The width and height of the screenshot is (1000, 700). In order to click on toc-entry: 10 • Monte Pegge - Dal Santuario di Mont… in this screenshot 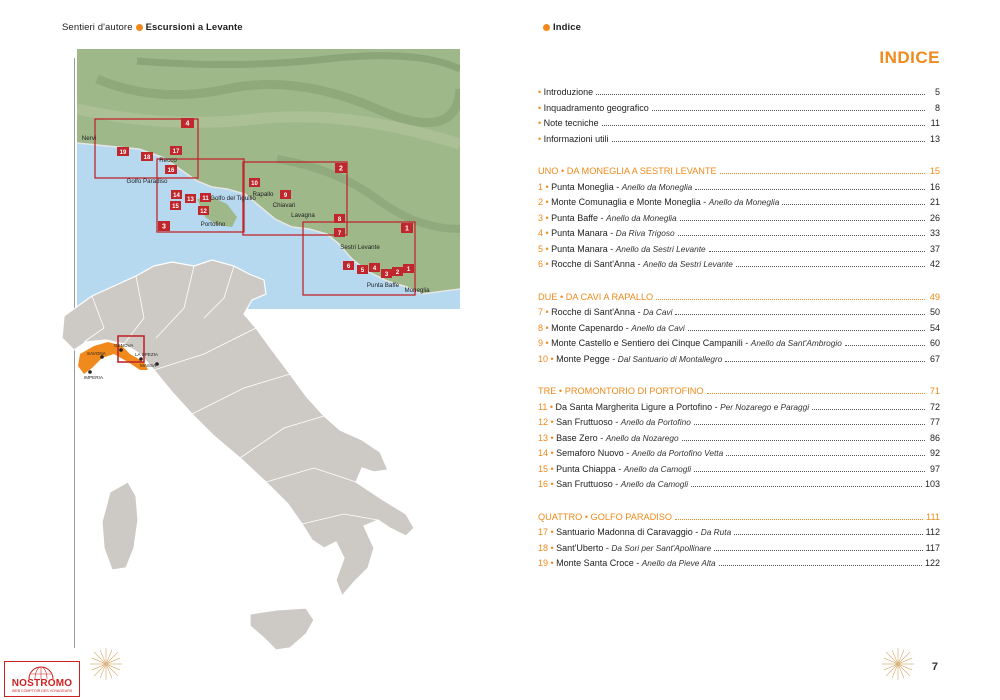, I will do `click(739, 362)`.